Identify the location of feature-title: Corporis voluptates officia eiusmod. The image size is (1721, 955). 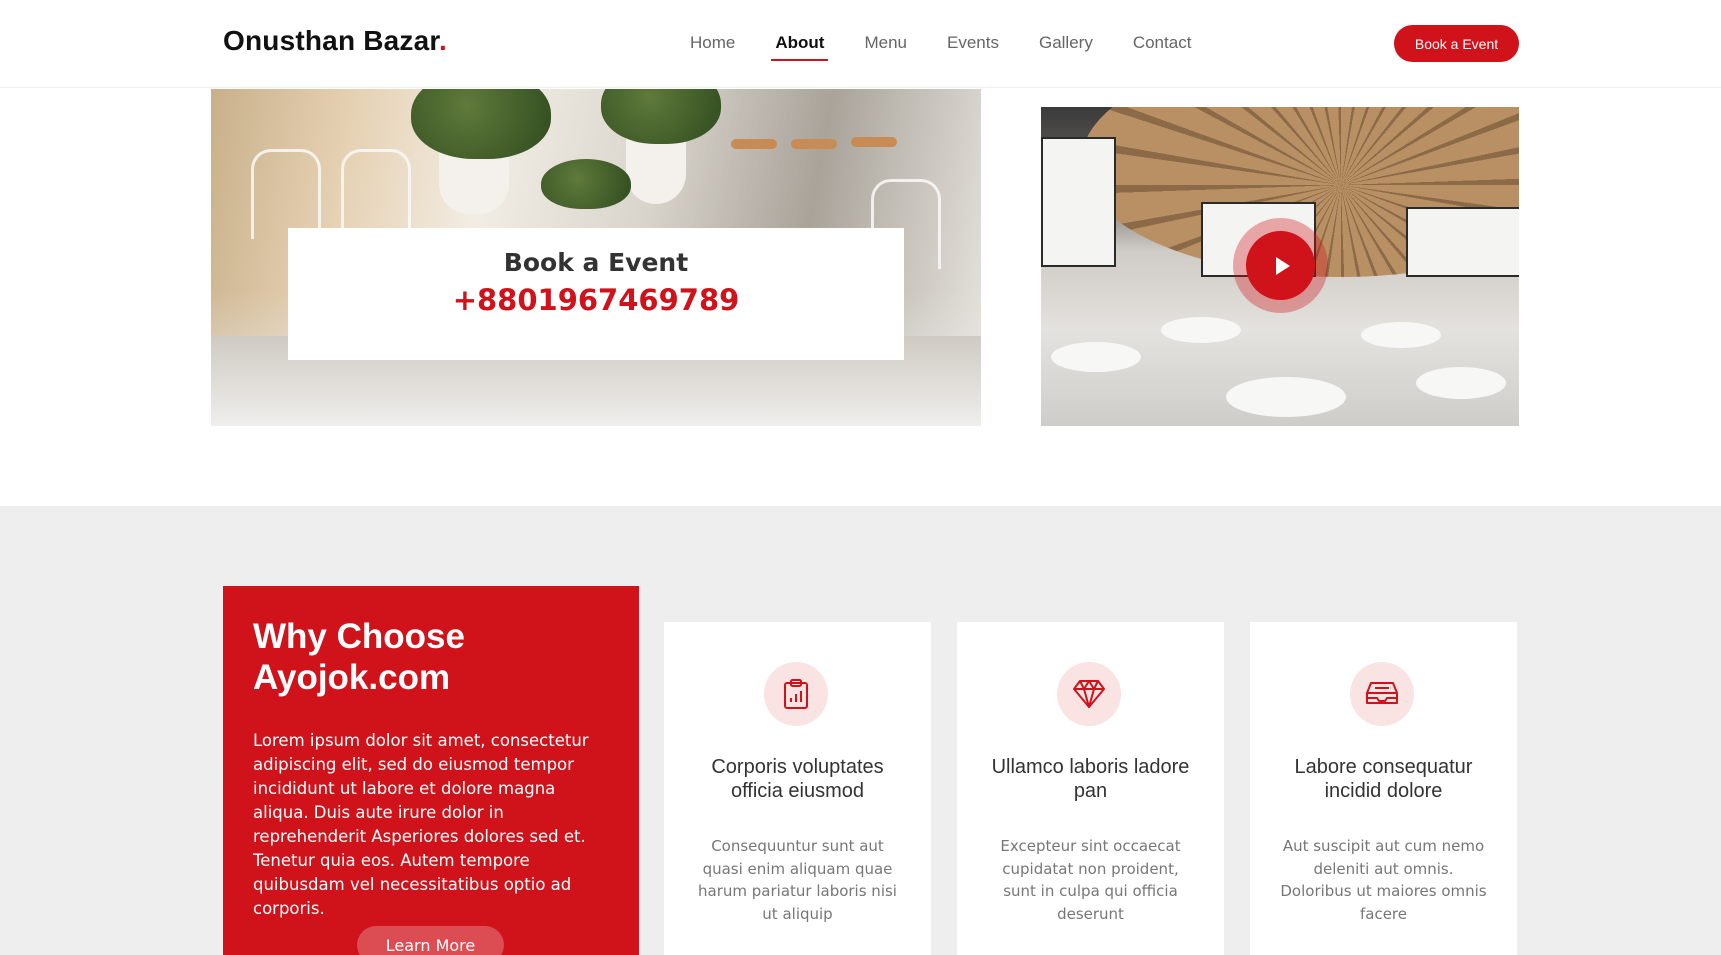
(797, 779).